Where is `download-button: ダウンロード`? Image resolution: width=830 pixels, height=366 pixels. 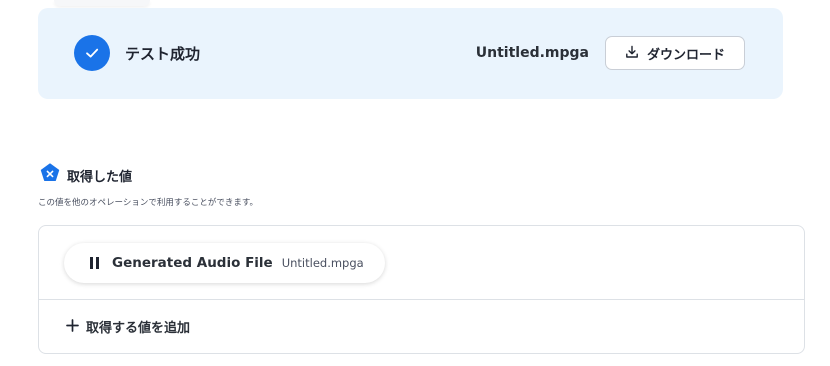
download-button: ダウンロード is located at coordinates (675, 53).